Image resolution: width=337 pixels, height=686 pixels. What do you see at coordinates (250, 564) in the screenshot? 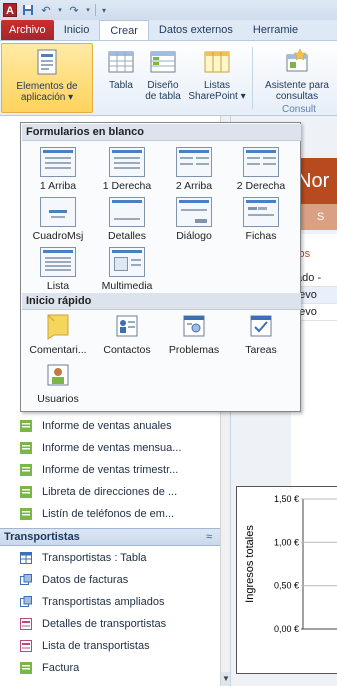
I see `y-axis-label: Ingresos totales` at bounding box center [250, 564].